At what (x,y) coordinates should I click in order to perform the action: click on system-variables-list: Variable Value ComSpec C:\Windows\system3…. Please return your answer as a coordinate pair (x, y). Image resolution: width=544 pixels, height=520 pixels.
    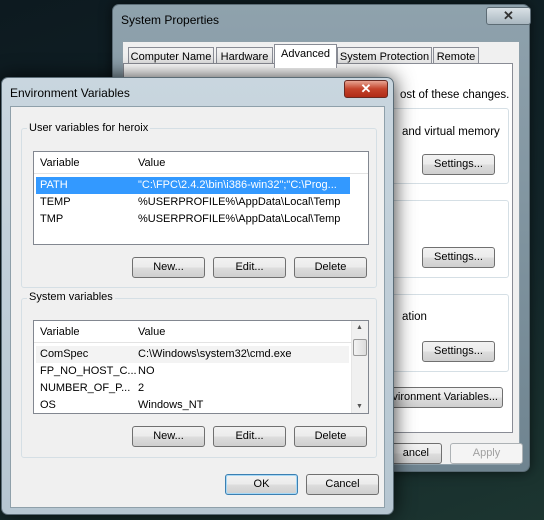
    Looking at the image, I should click on (201, 367).